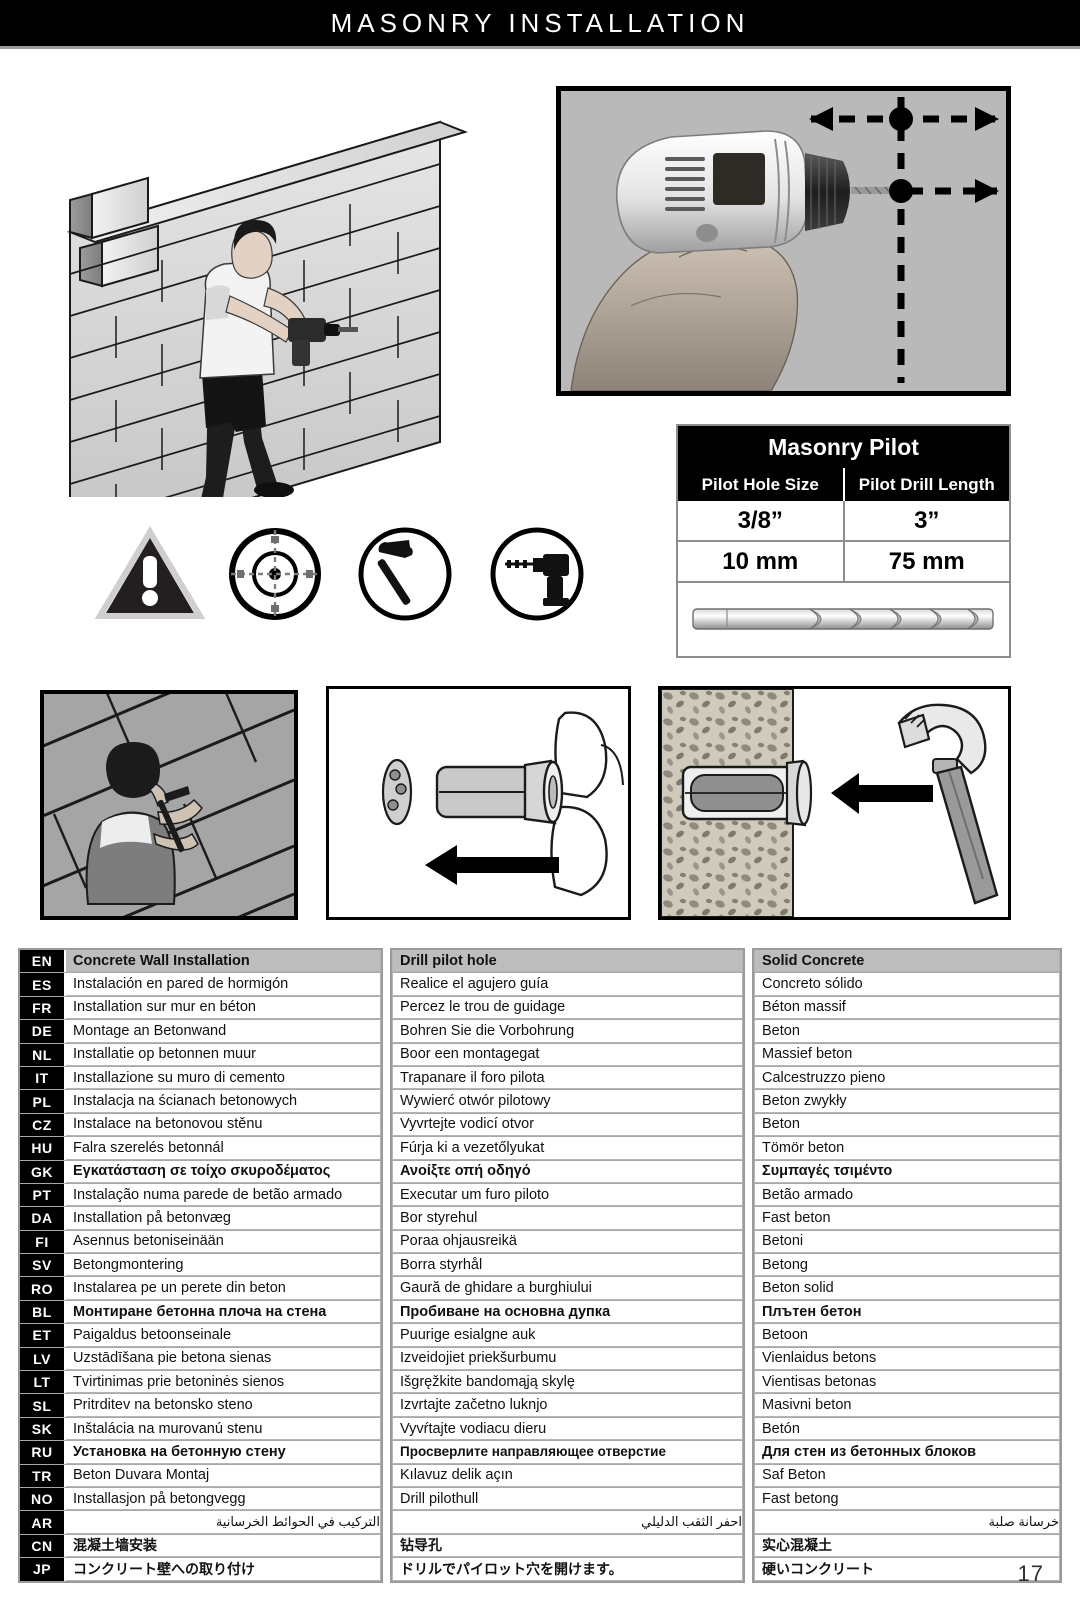 This screenshot has width=1080, height=1618. Describe the element at coordinates (761, 520) in the screenshot. I see `pilot-hole-size-imperial: 3/8”` at that location.